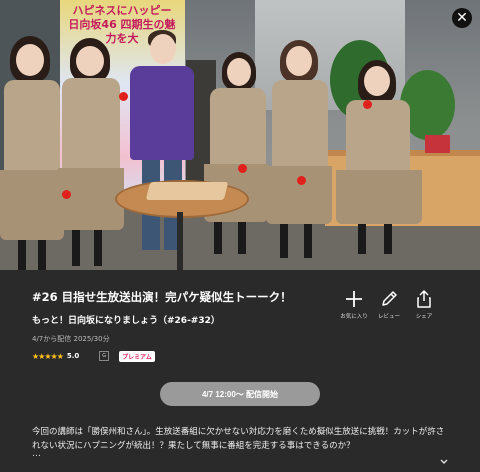  What do you see at coordinates (137, 356) in the screenshot?
I see `premium-badge: プレミアム` at bounding box center [137, 356].